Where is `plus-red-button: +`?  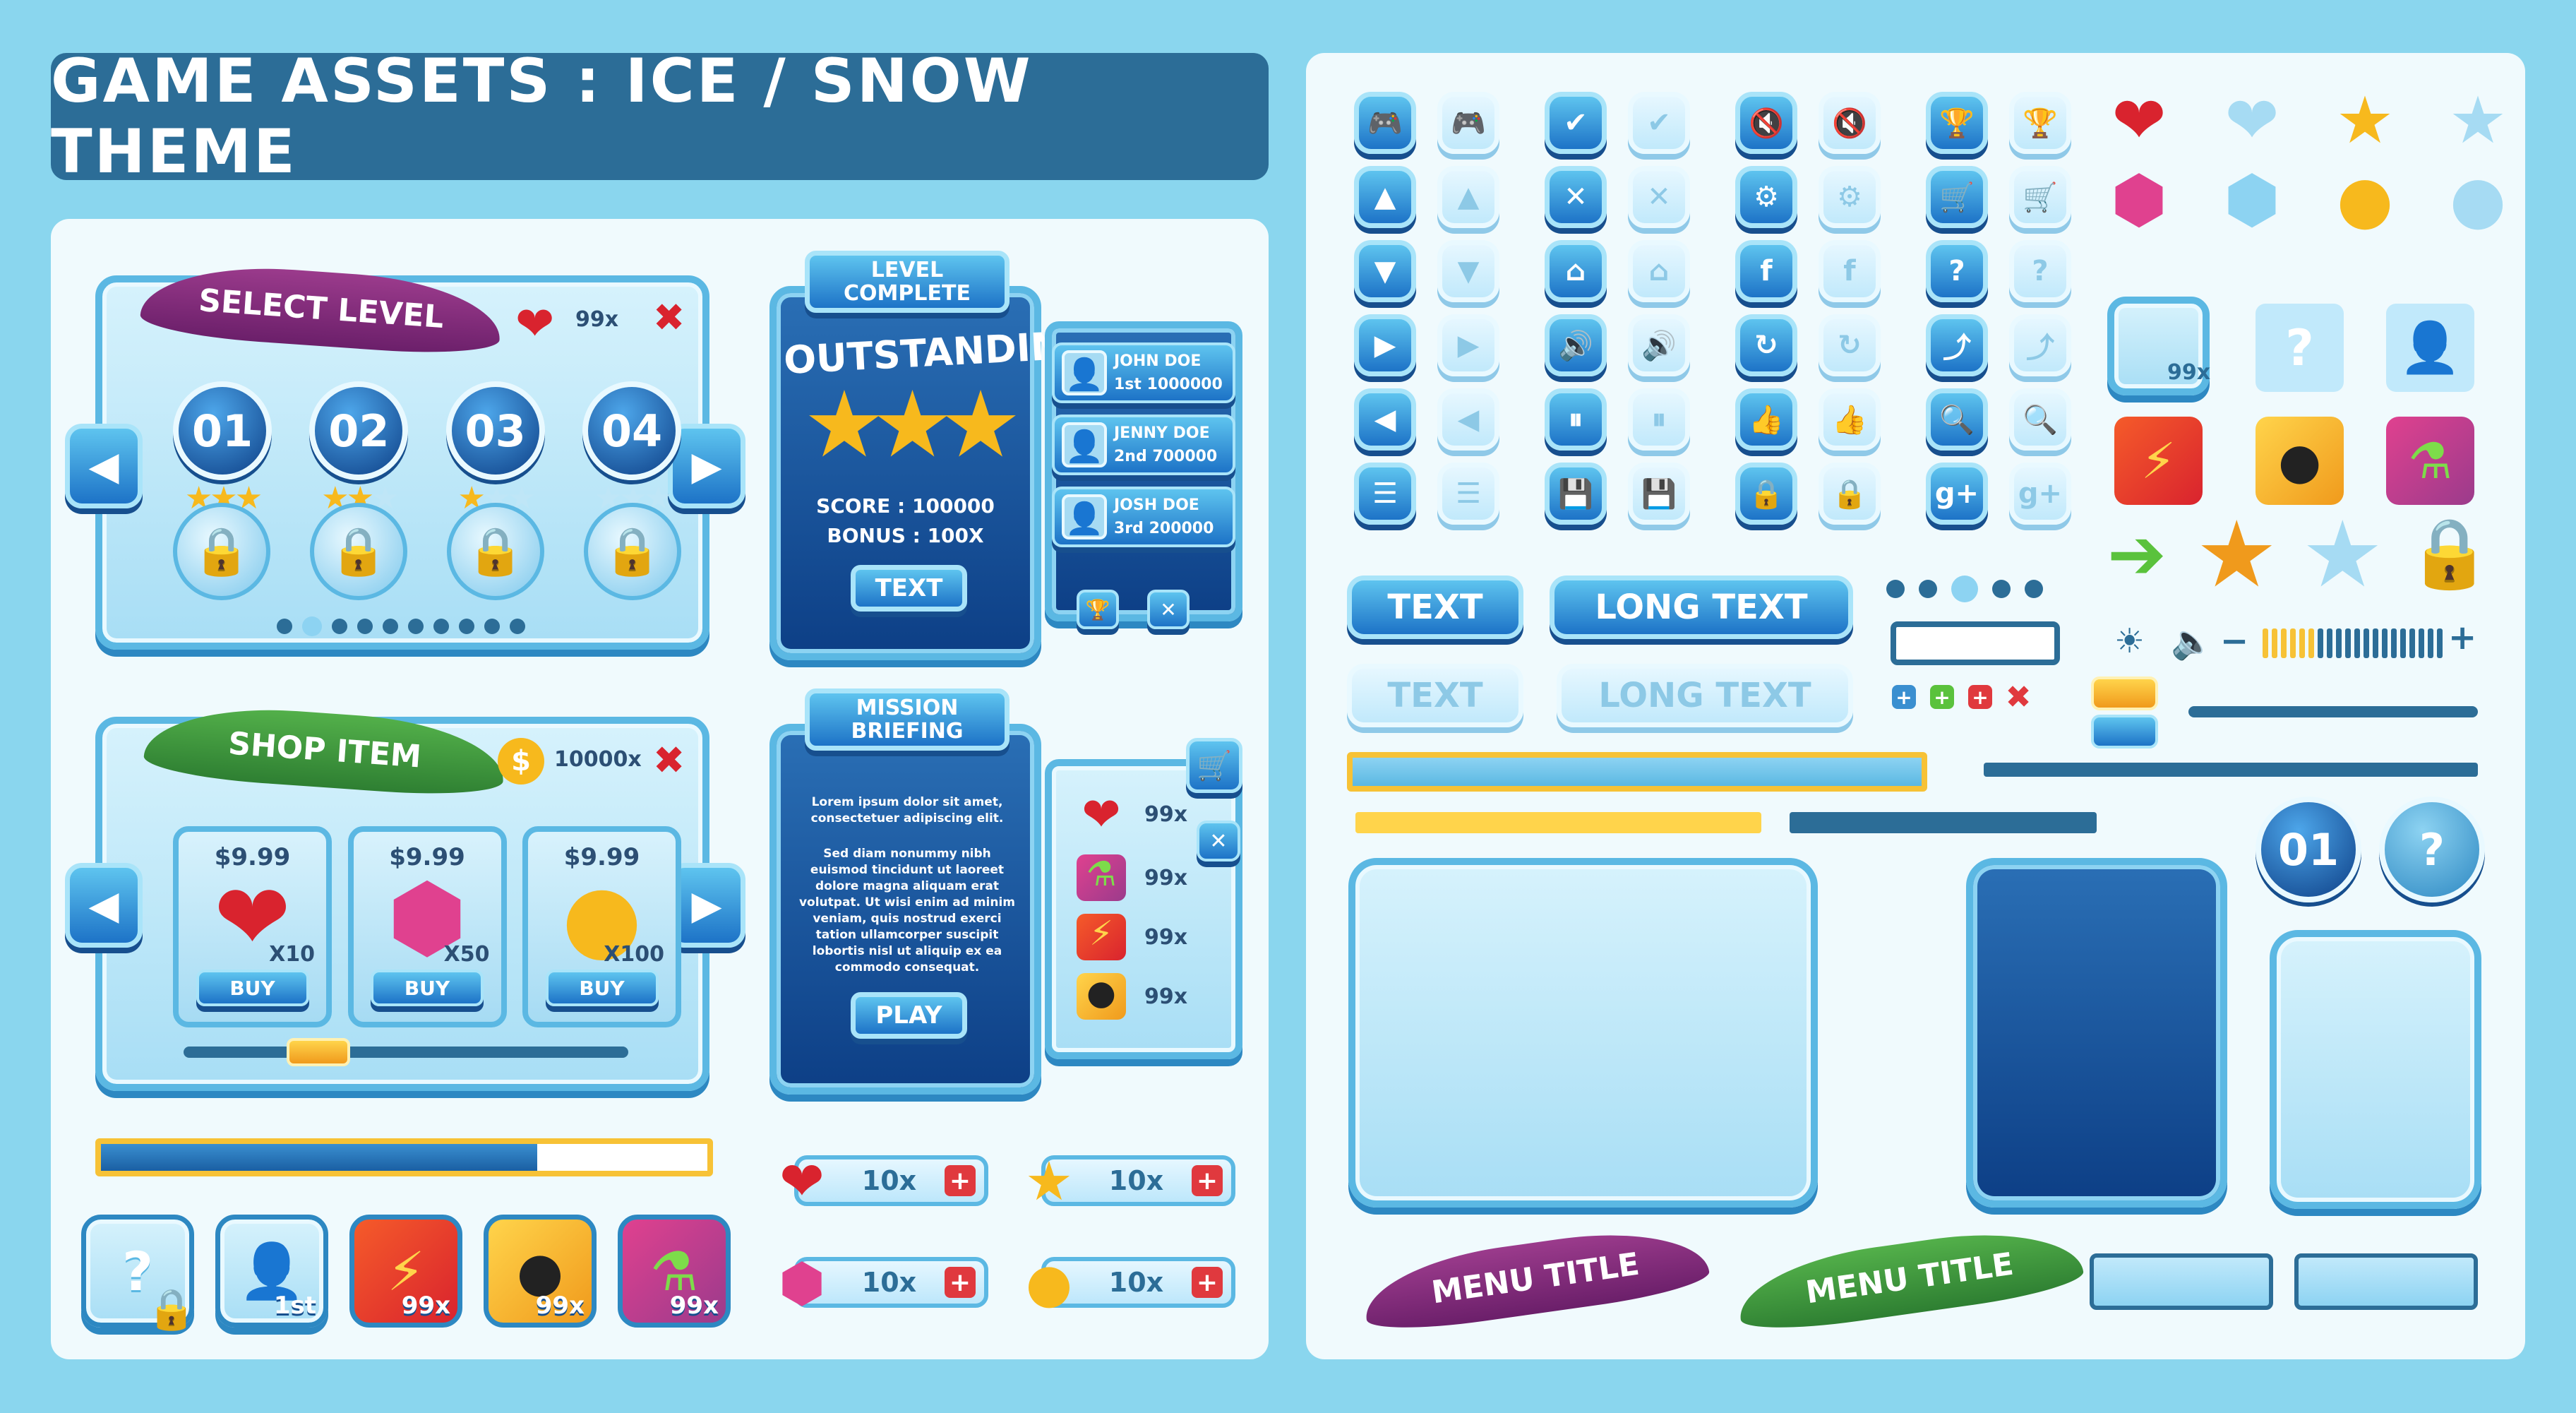
plus-red-button: + is located at coordinates (1980, 697).